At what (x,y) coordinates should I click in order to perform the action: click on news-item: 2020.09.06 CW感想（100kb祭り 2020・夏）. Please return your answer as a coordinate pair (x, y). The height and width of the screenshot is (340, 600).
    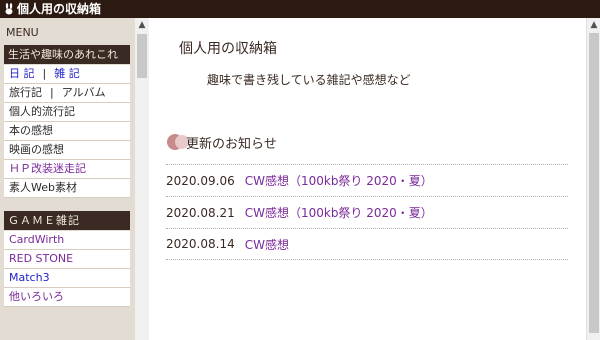
    Looking at the image, I should click on (367, 180).